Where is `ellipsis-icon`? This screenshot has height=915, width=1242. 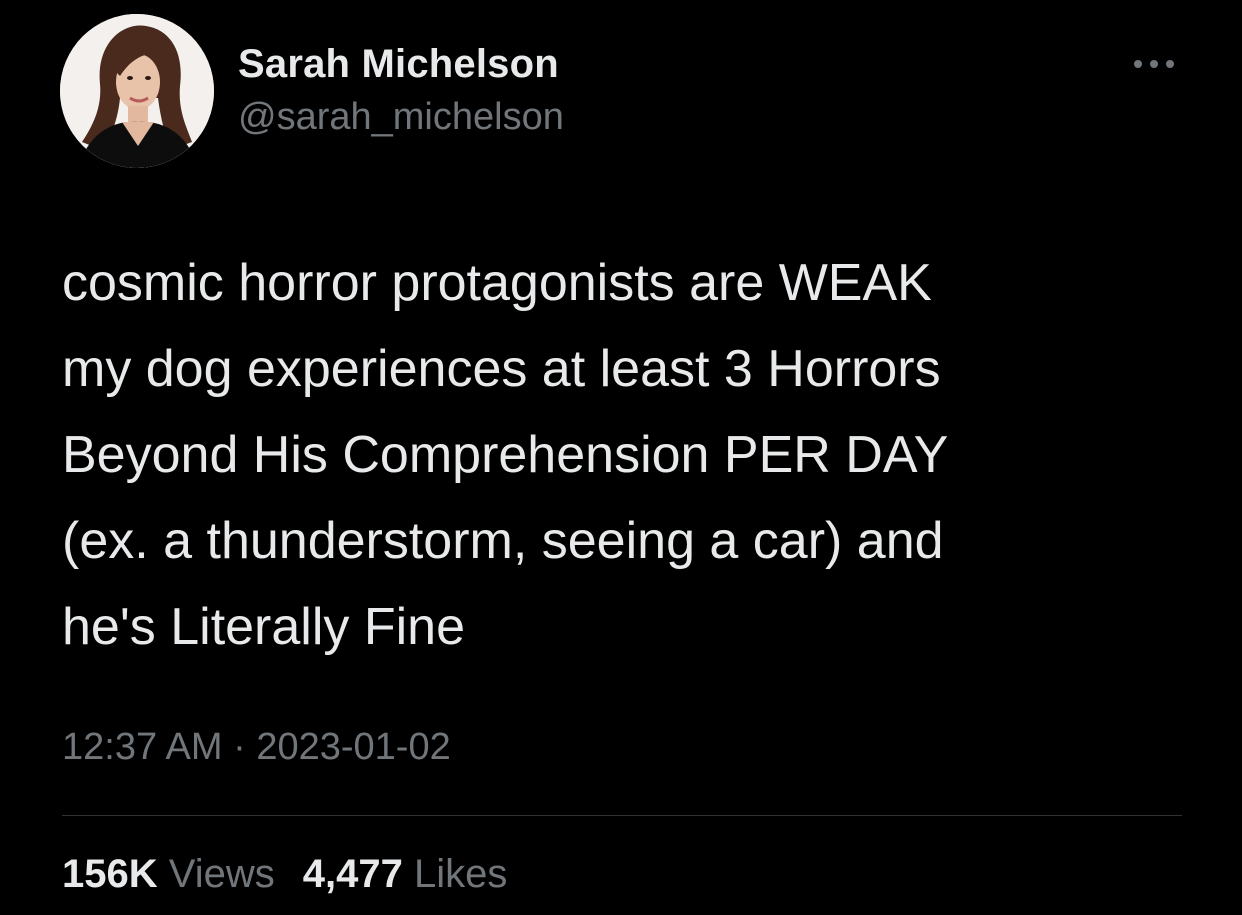
ellipsis-icon is located at coordinates (1154, 64).